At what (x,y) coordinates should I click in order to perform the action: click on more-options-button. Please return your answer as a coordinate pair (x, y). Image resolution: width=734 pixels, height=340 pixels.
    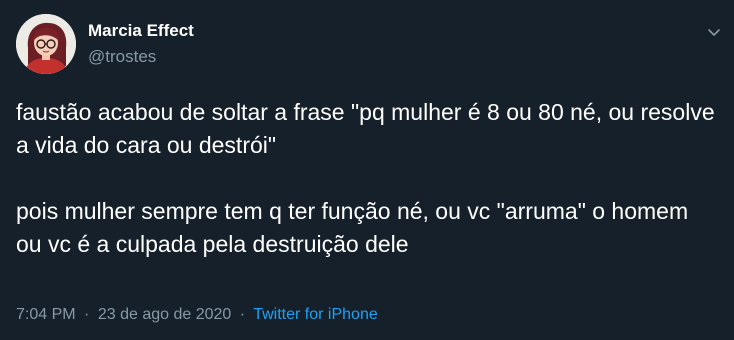
    Looking at the image, I should click on (714, 32).